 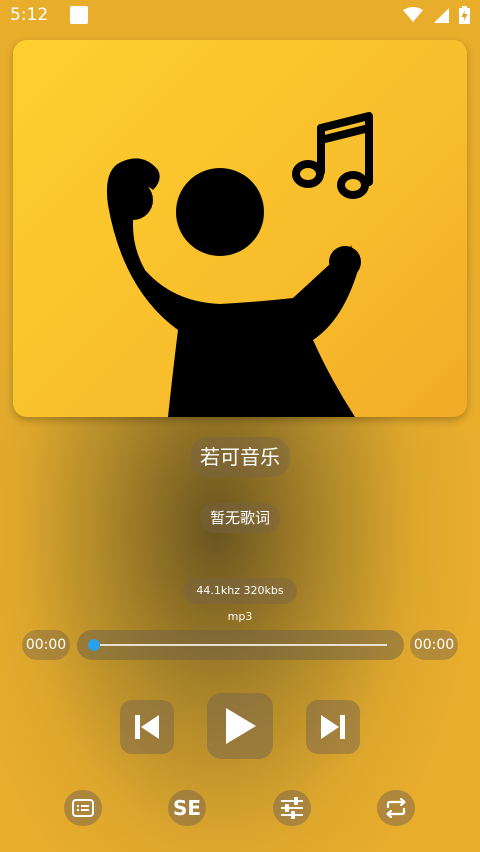 I want to click on current-time: 00:00, so click(x=46, y=645).